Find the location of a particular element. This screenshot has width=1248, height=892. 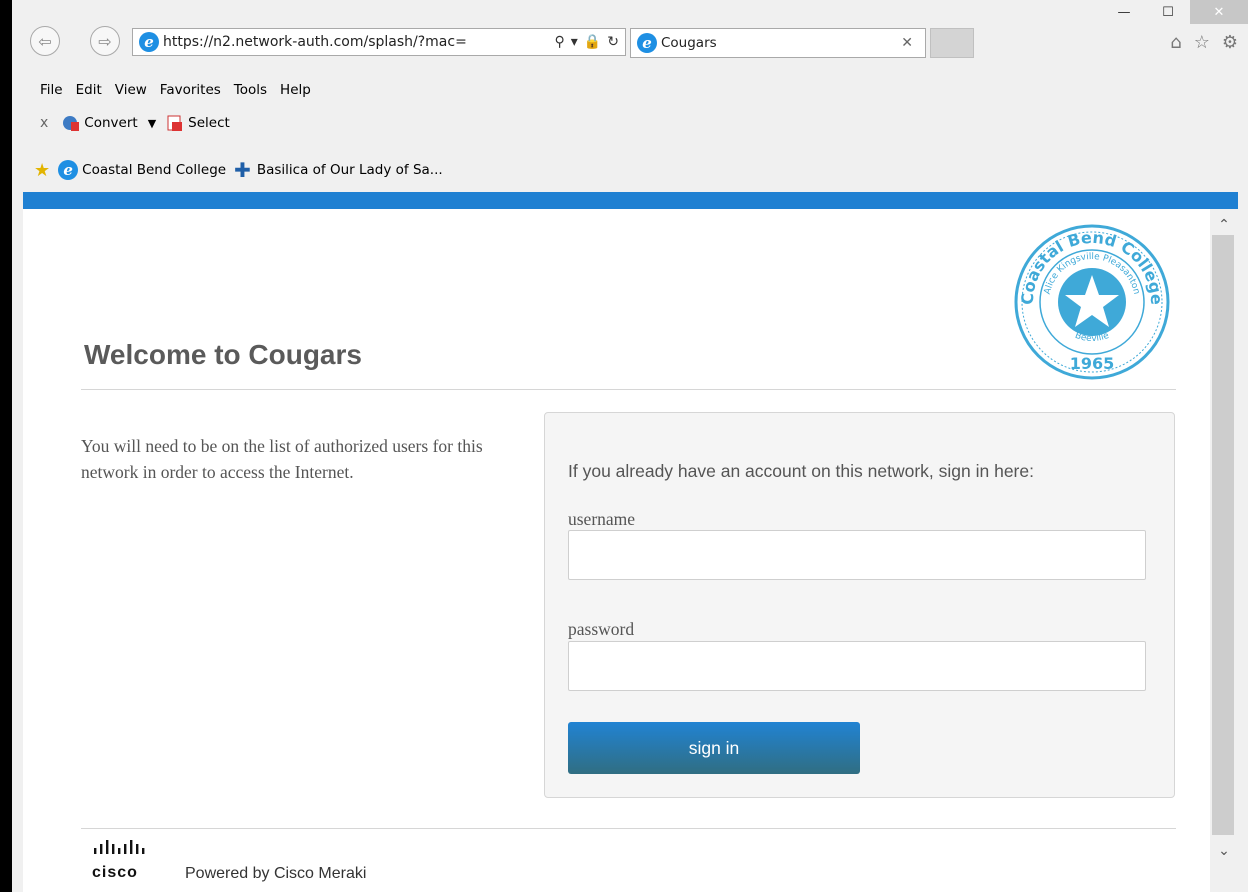

menu-view: View is located at coordinates (135, 90).